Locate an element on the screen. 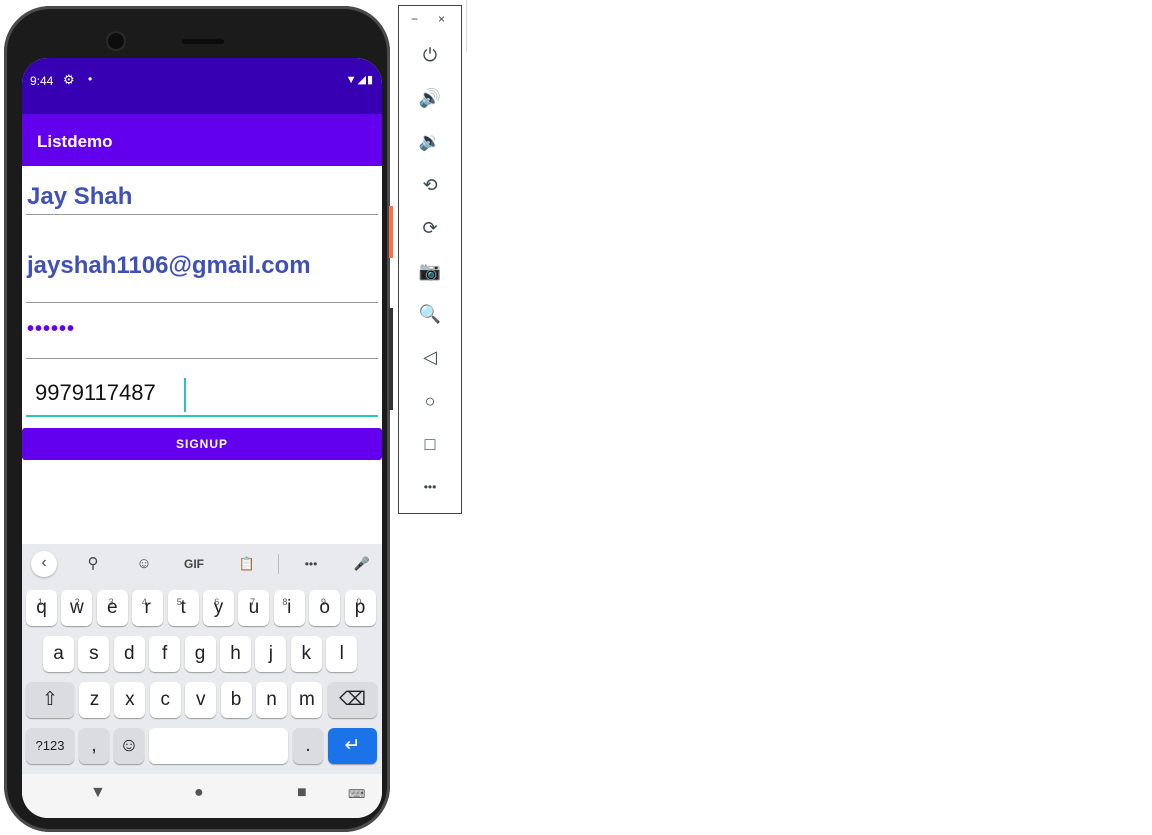 This screenshot has height=835, width=1152. volume-down-icon: 🔉 is located at coordinates (430, 141).